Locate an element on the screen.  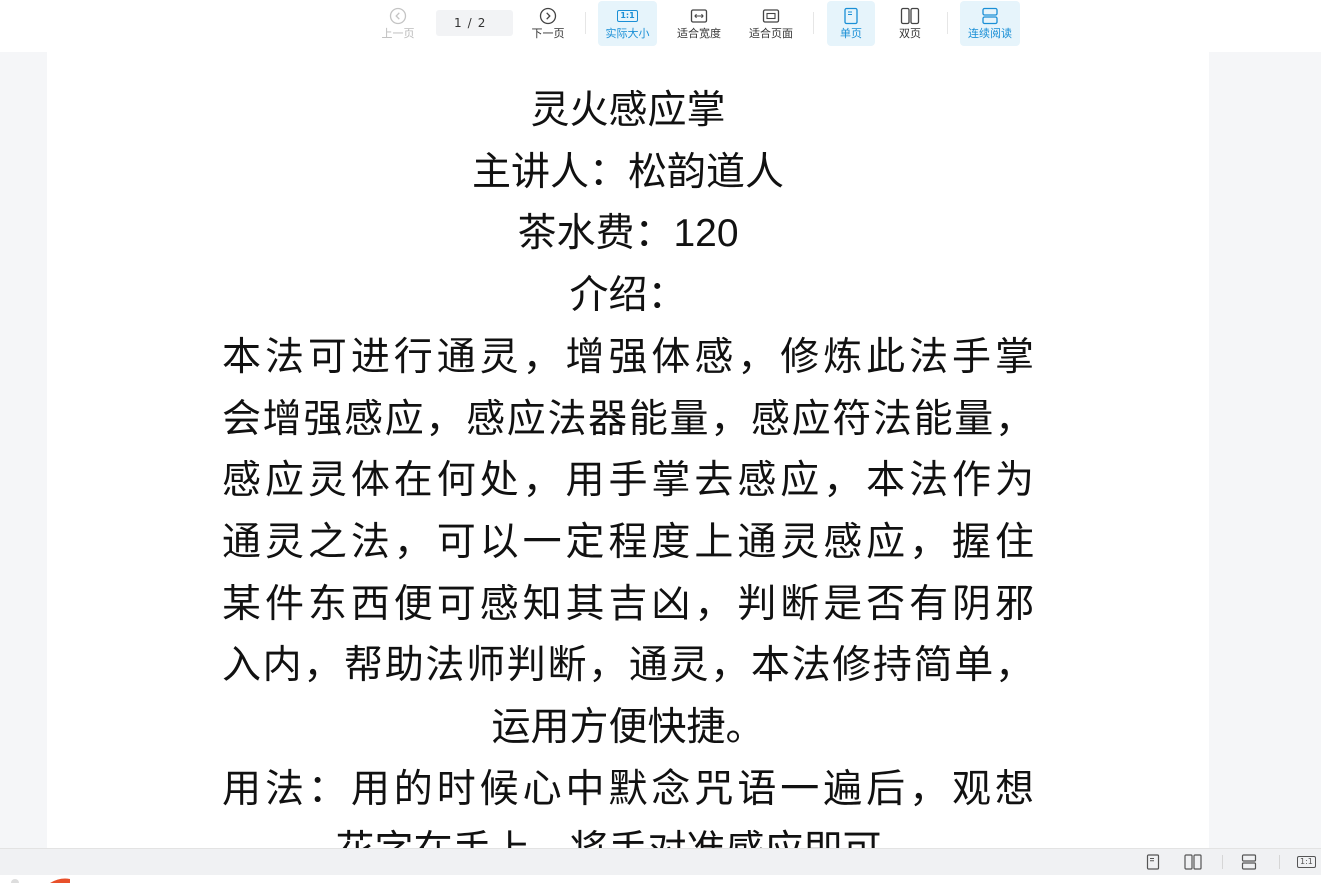
fit-width-icon is located at coordinates (699, 16).